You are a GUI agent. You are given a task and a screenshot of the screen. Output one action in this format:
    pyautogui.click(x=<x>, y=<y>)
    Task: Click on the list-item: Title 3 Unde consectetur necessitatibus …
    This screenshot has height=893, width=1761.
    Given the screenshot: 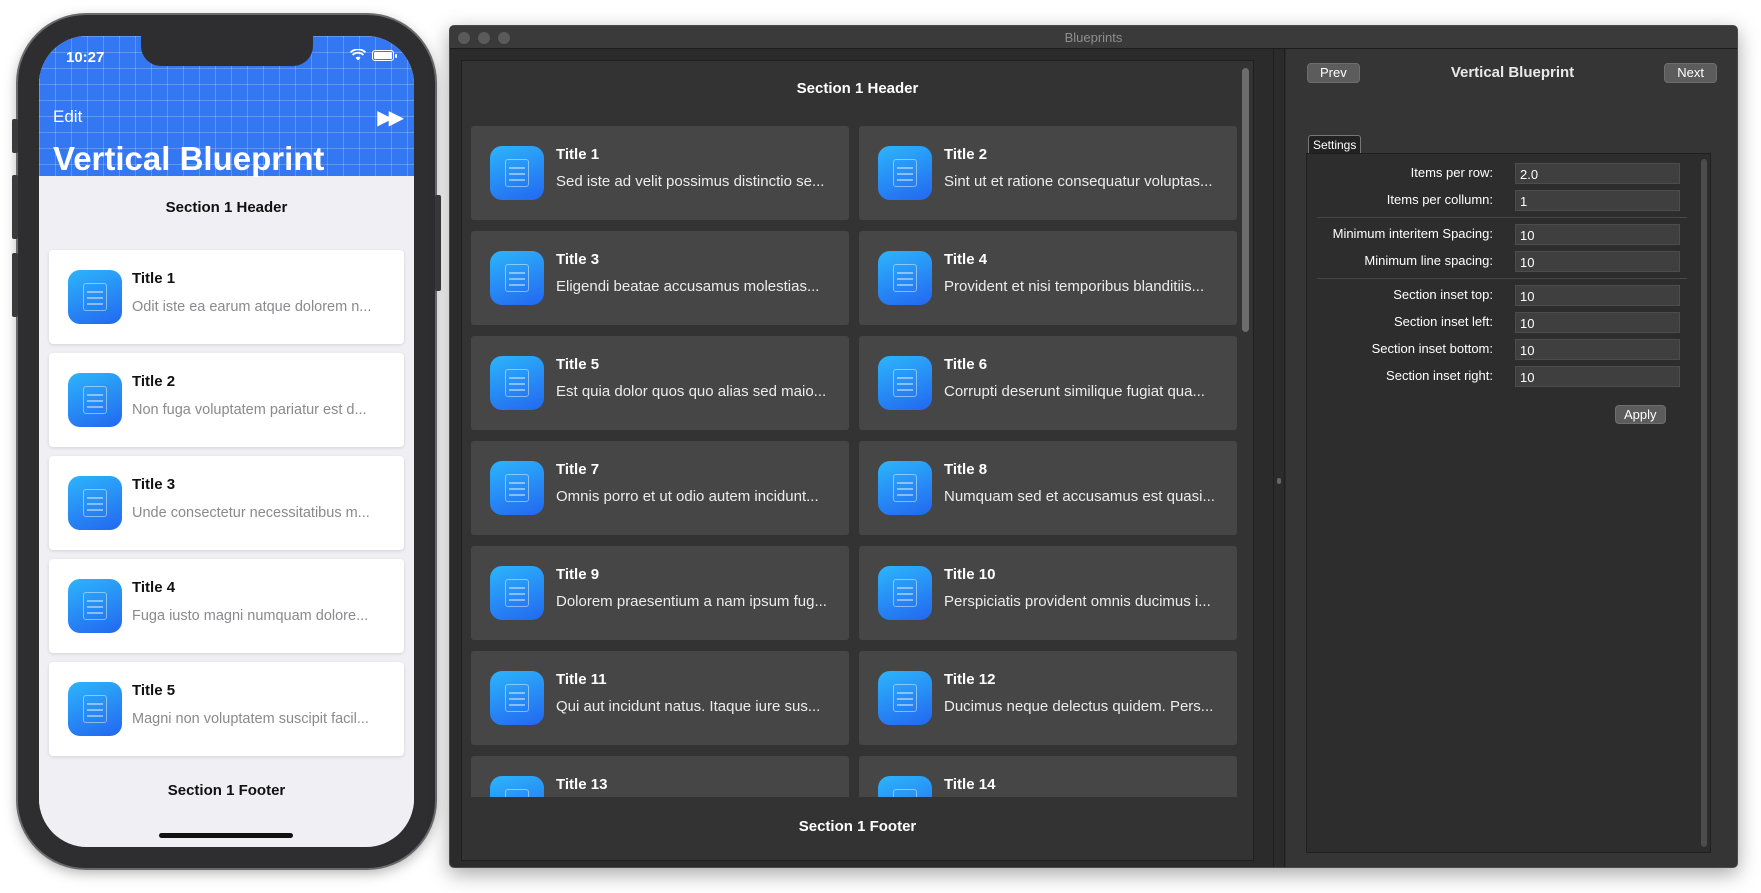 What is the action you would take?
    pyautogui.click(x=226, y=503)
    